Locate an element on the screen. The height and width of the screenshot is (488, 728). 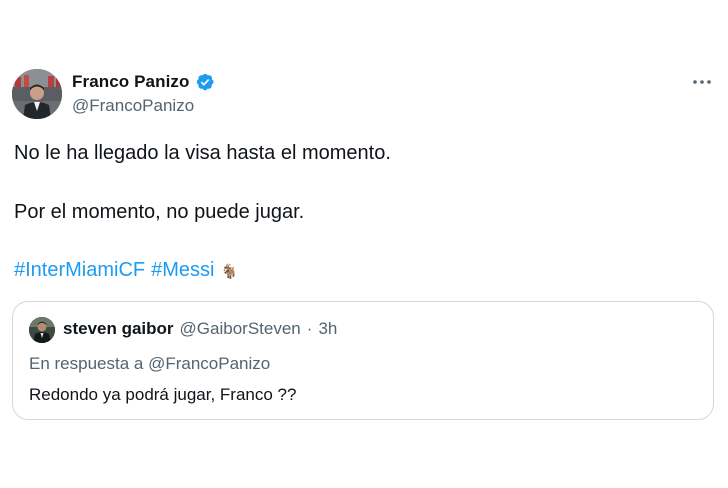
hashtag-link: #InterMiamiCF is located at coordinates (79, 270).